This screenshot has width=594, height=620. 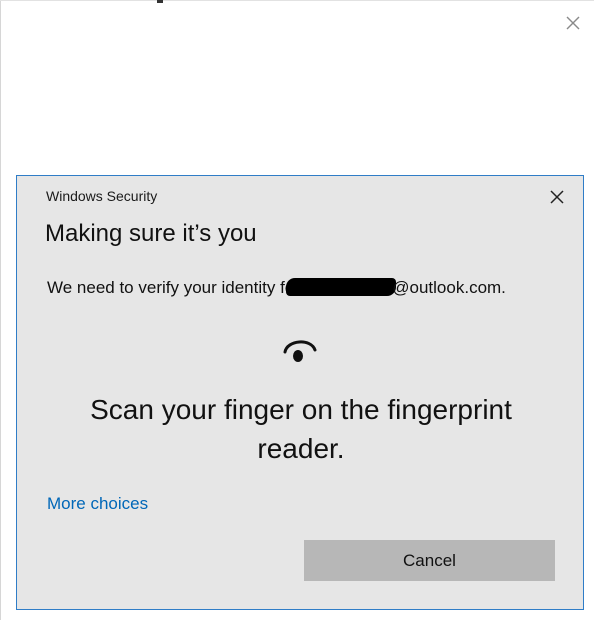 What do you see at coordinates (160, 1) in the screenshot?
I see `background-text-fragment` at bounding box center [160, 1].